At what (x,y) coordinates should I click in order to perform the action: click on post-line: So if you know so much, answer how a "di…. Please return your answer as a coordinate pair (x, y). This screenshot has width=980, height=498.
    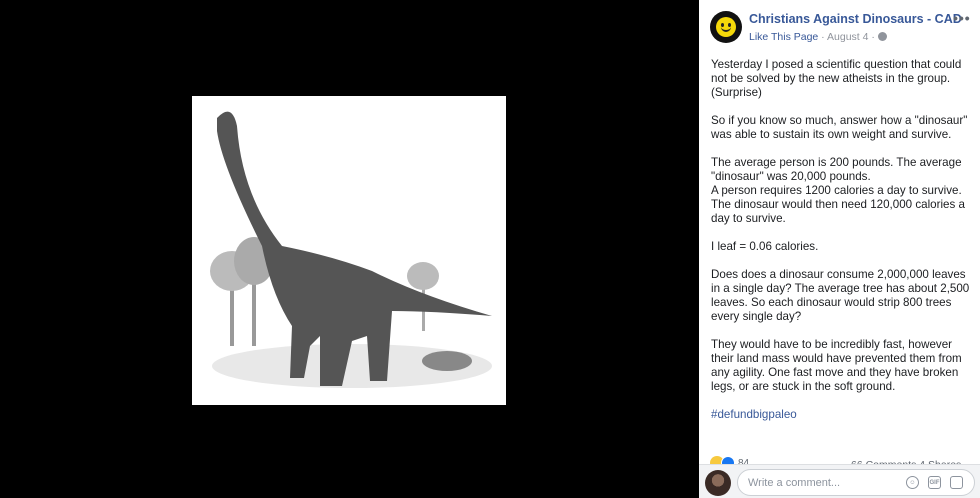
    Looking at the image, I should click on (839, 120).